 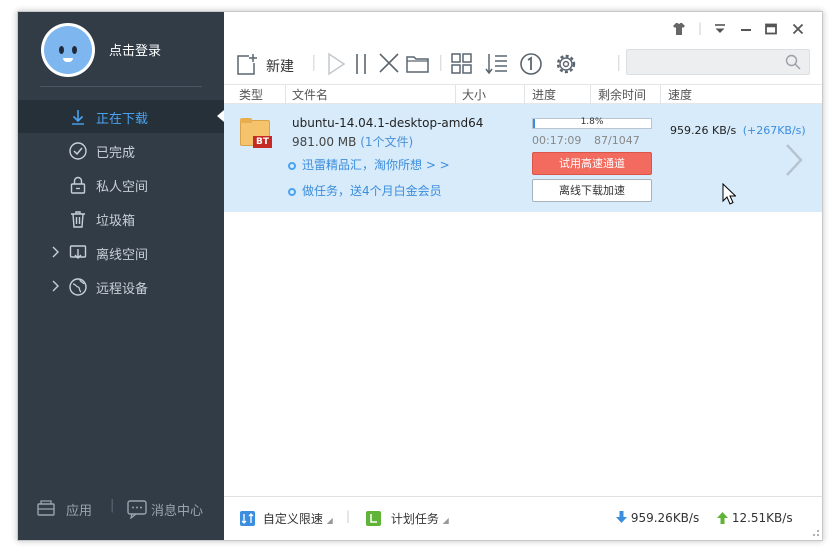 What do you see at coordinates (78, 219) in the screenshot?
I see `trash-icon` at bounding box center [78, 219].